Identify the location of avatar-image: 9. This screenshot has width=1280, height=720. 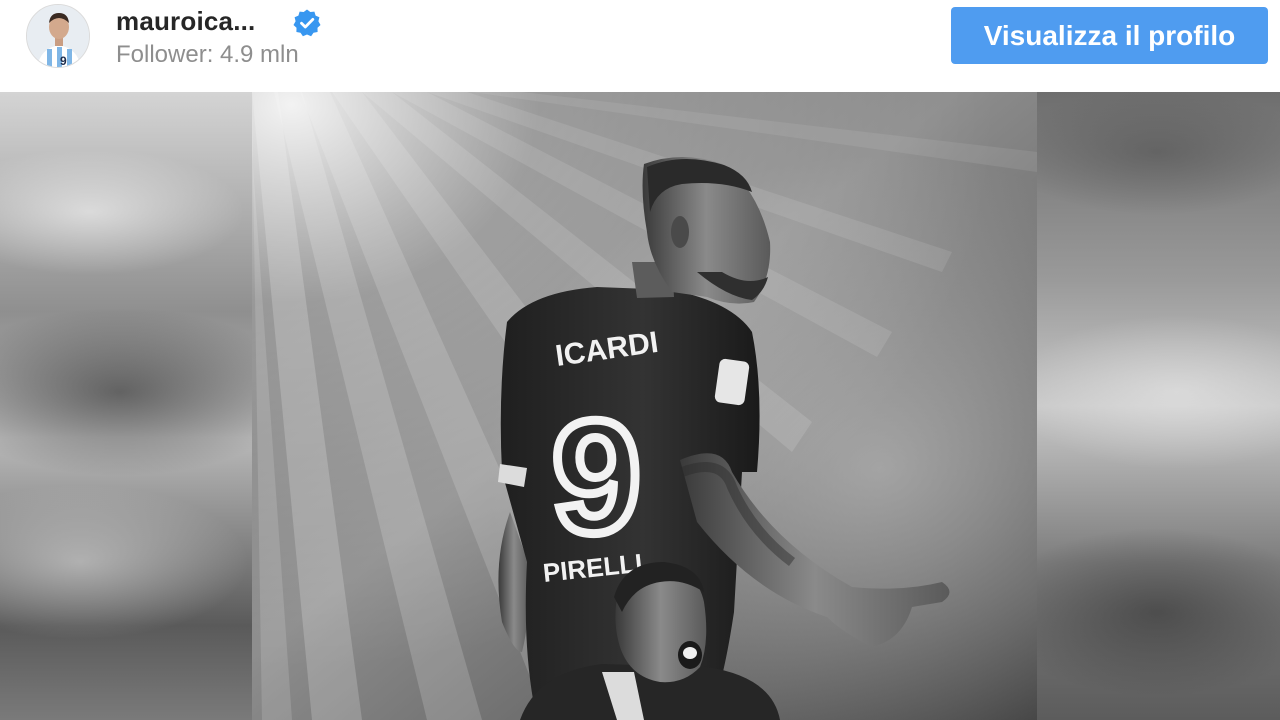
(58, 36).